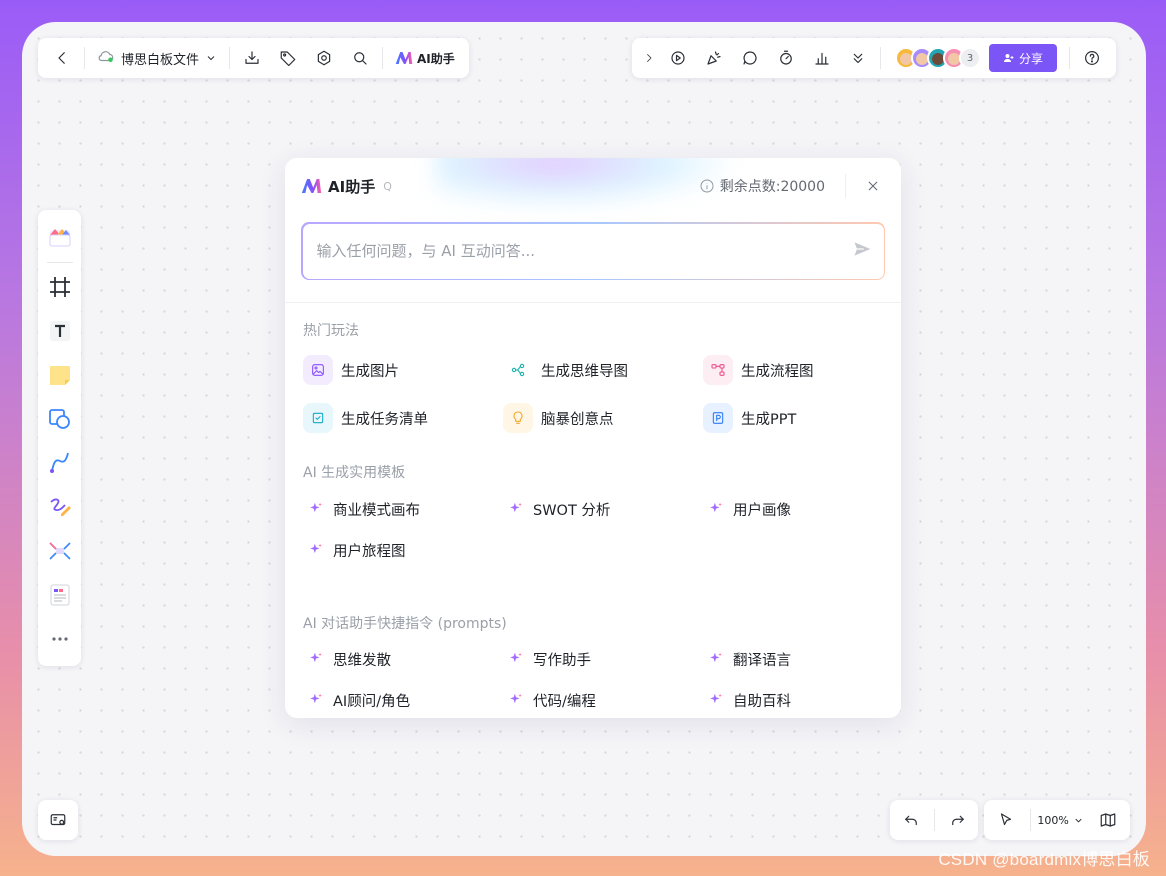 The image size is (1166, 876). I want to click on shape-tool, so click(59, 419).